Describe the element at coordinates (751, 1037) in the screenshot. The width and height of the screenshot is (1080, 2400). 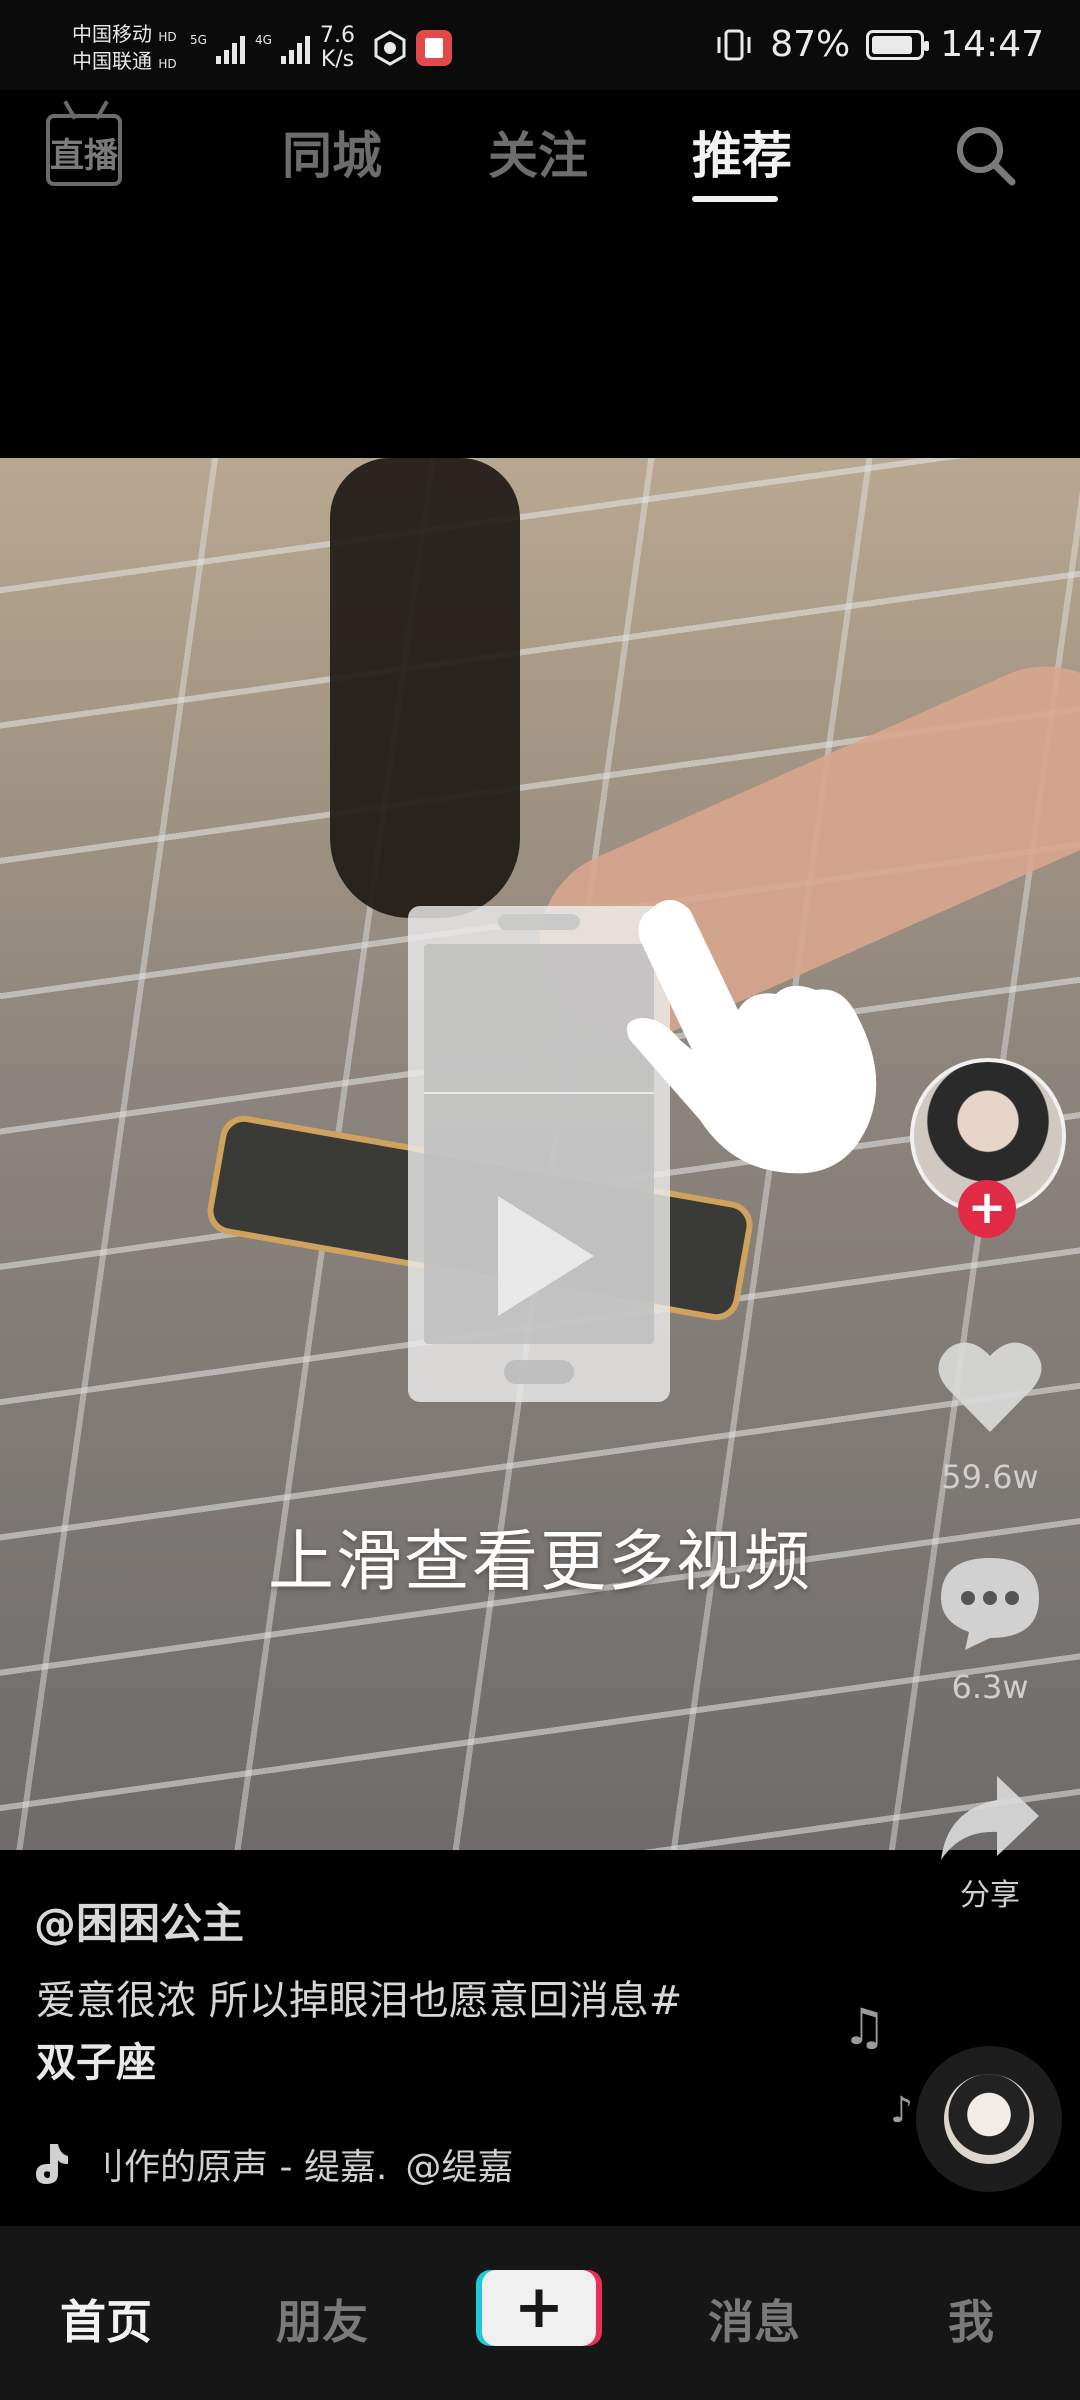
I see `pointing-hand-icon` at that location.